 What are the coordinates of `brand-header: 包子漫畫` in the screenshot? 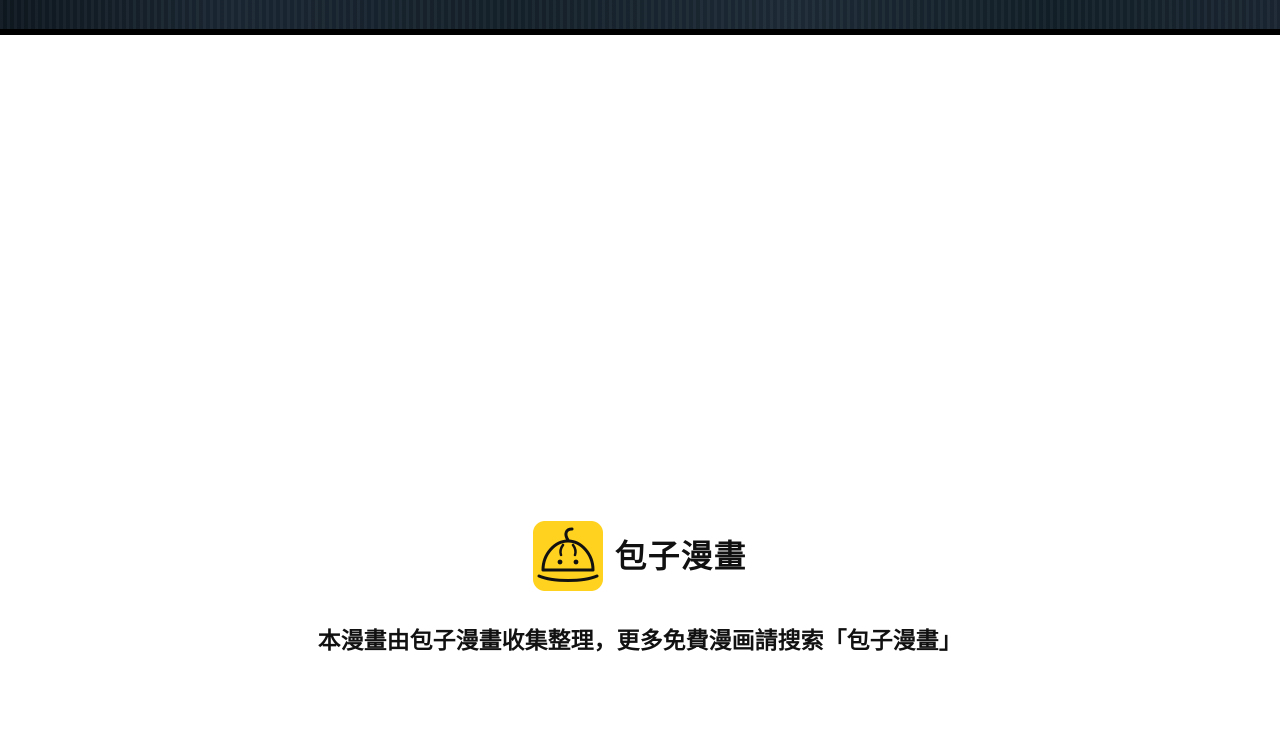 It's located at (640, 556).